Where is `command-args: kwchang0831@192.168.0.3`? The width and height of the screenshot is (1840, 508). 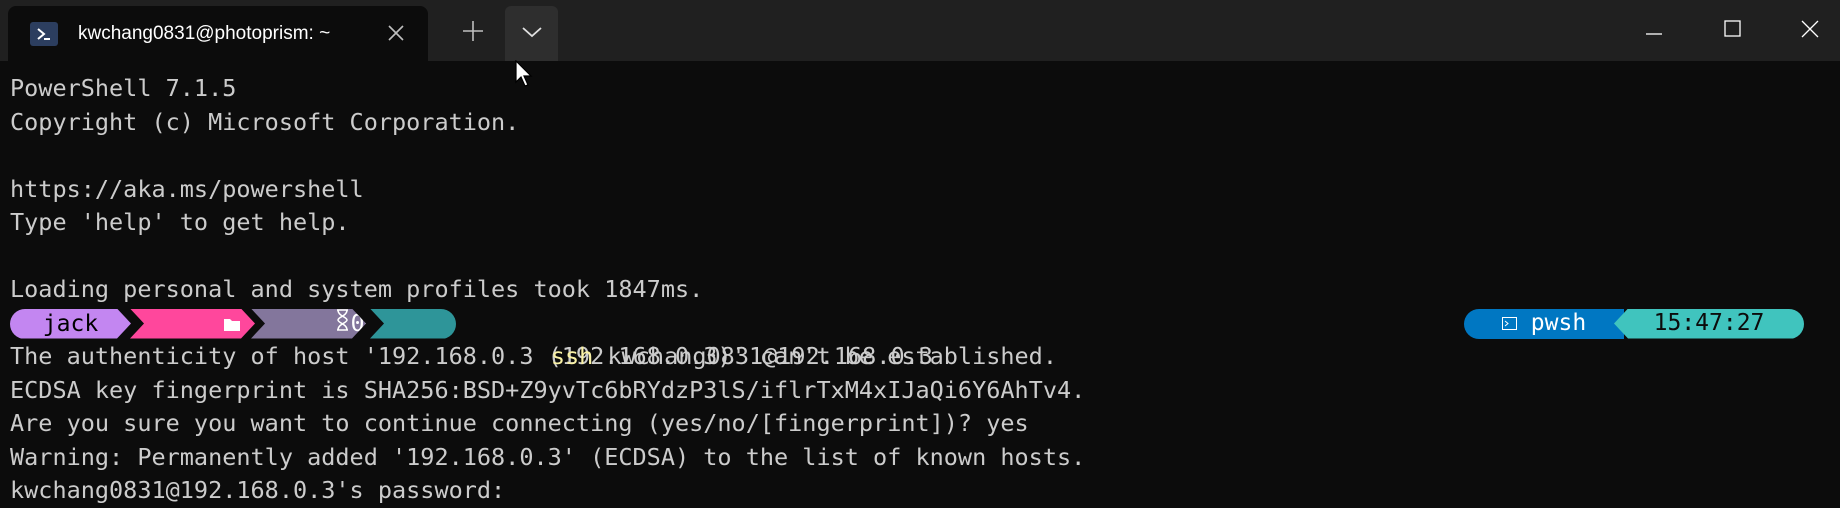
command-args: kwchang0831@192.168.0.3 is located at coordinates (763, 356).